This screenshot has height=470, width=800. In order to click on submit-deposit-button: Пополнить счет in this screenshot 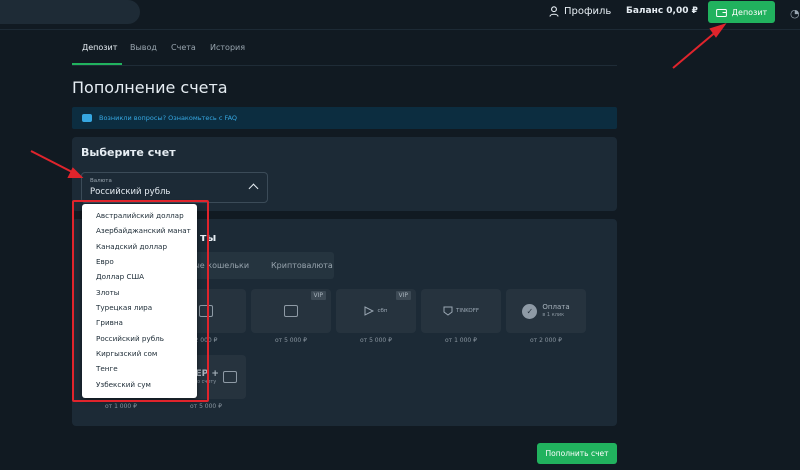, I will do `click(577, 453)`.